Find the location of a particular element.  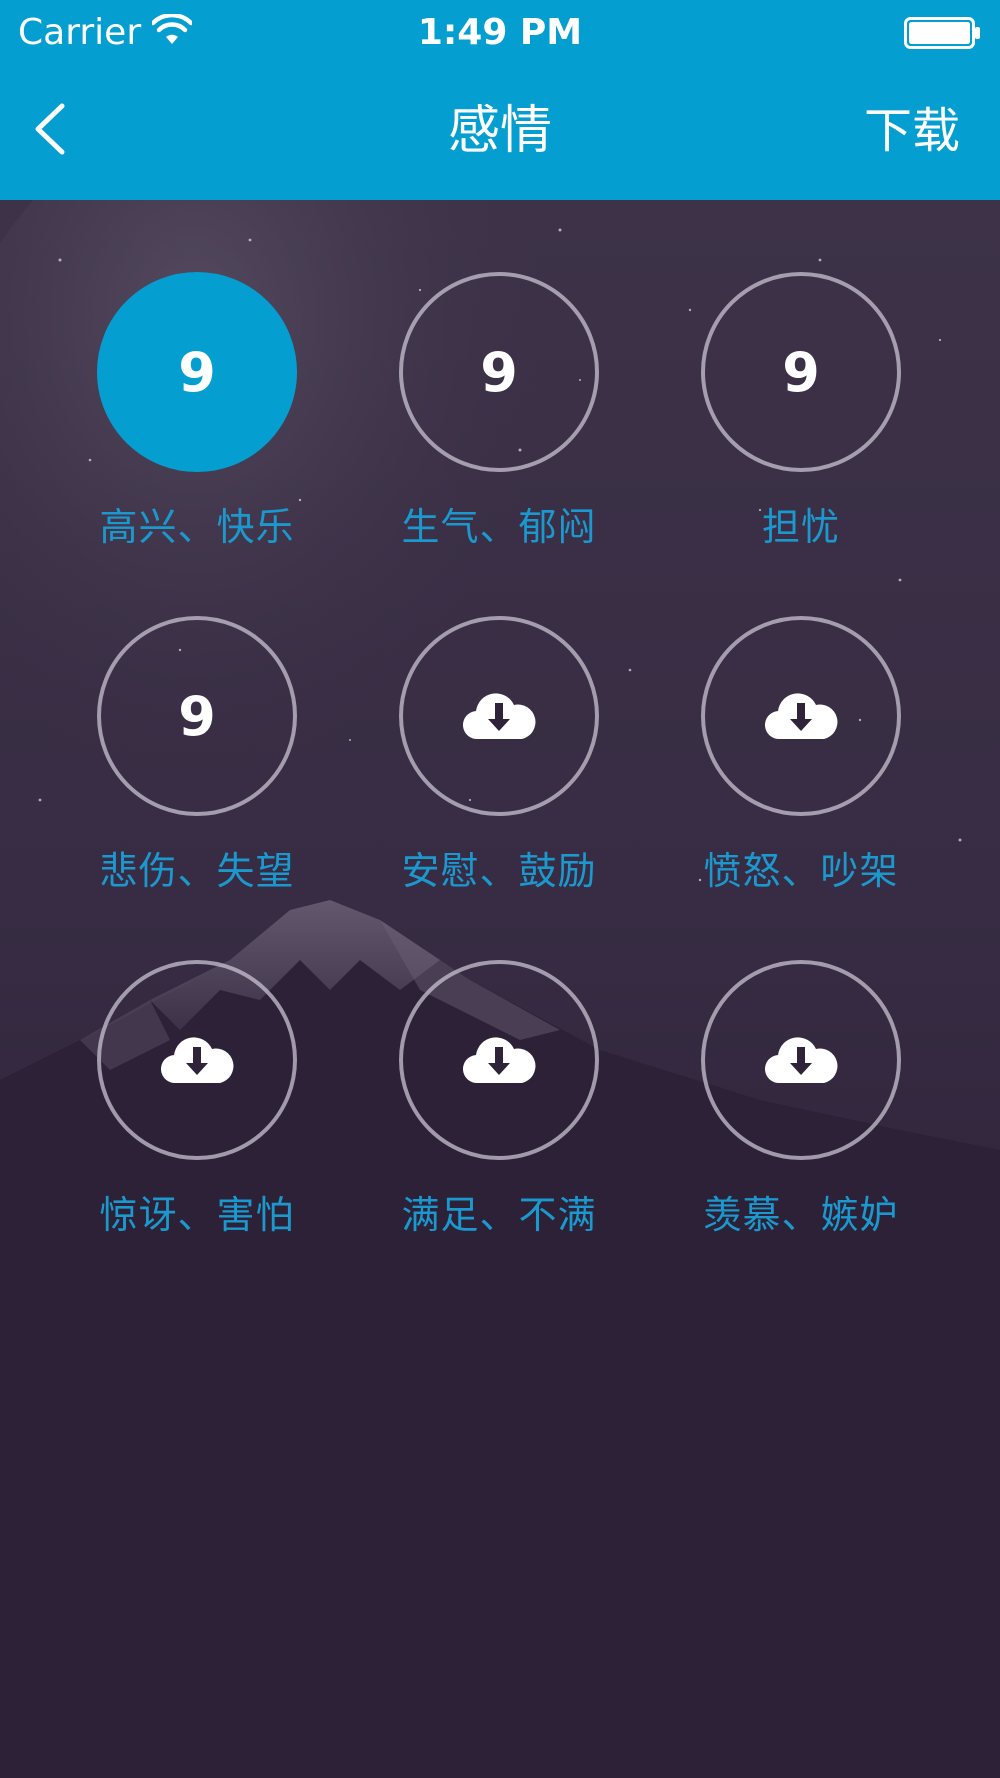

status-bar: Carrier 1:49 PM is located at coordinates (500, 33).